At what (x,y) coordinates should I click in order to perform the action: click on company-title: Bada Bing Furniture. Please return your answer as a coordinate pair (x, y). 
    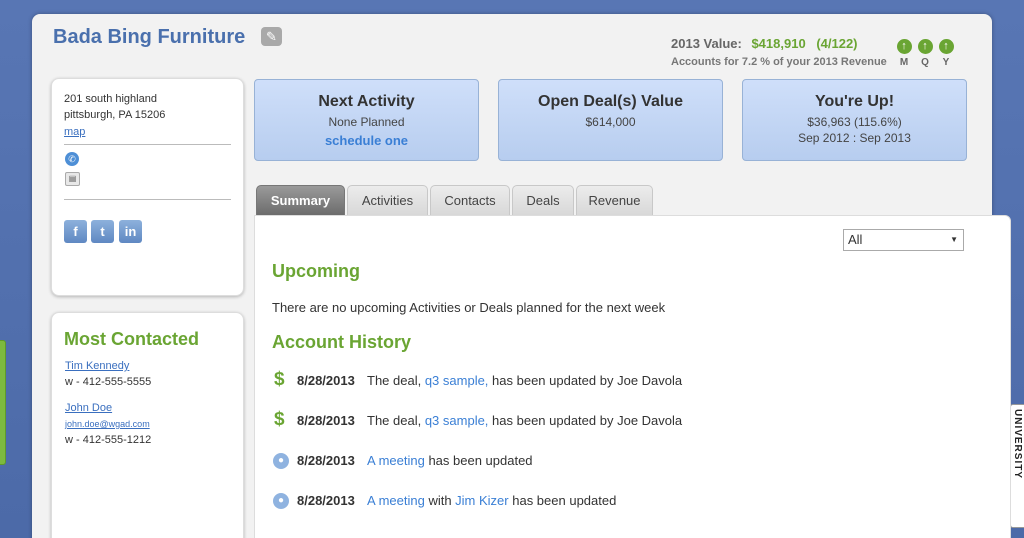
    Looking at the image, I should click on (149, 37).